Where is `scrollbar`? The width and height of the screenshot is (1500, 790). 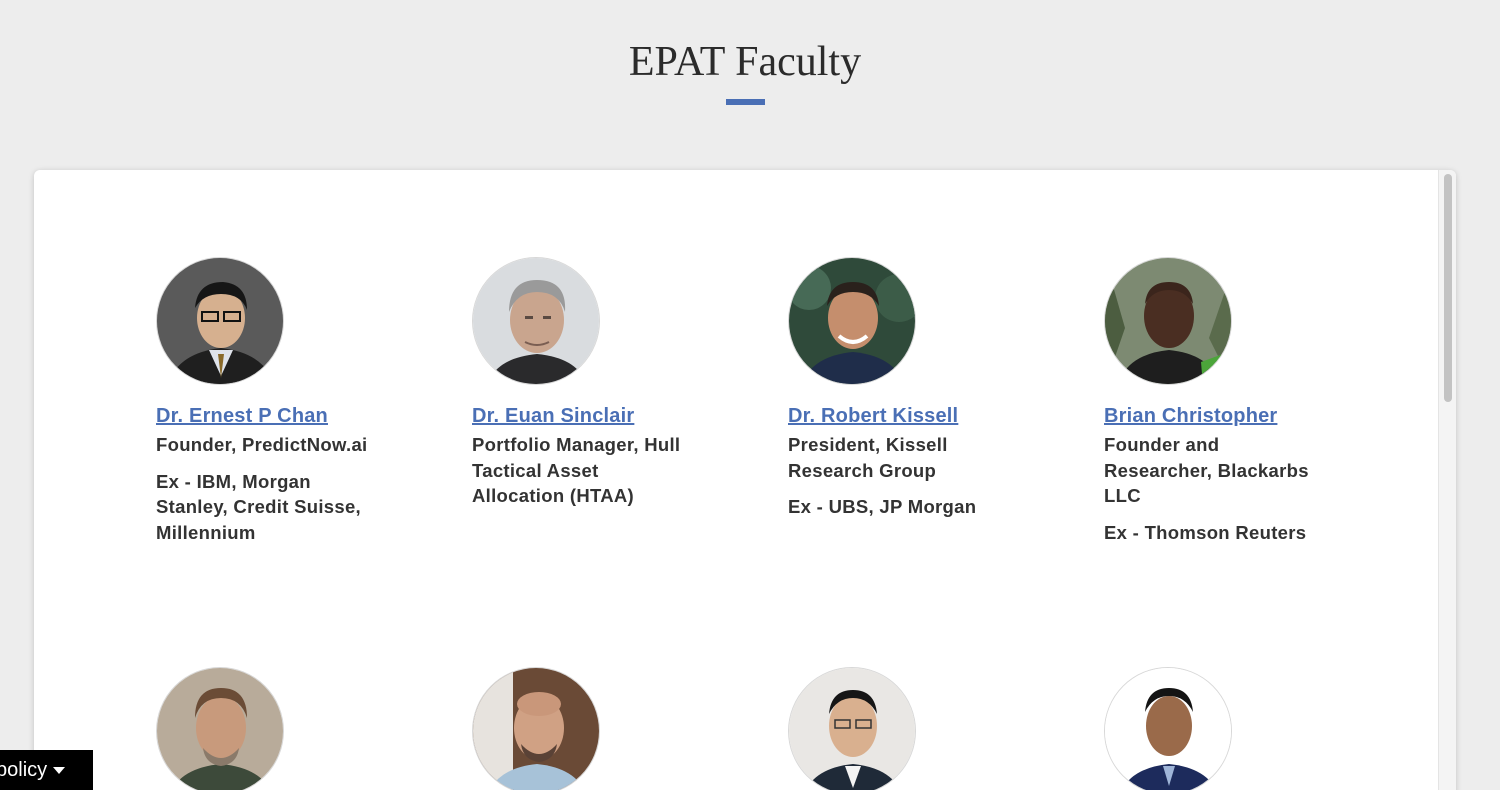
scrollbar is located at coordinates (1447, 480).